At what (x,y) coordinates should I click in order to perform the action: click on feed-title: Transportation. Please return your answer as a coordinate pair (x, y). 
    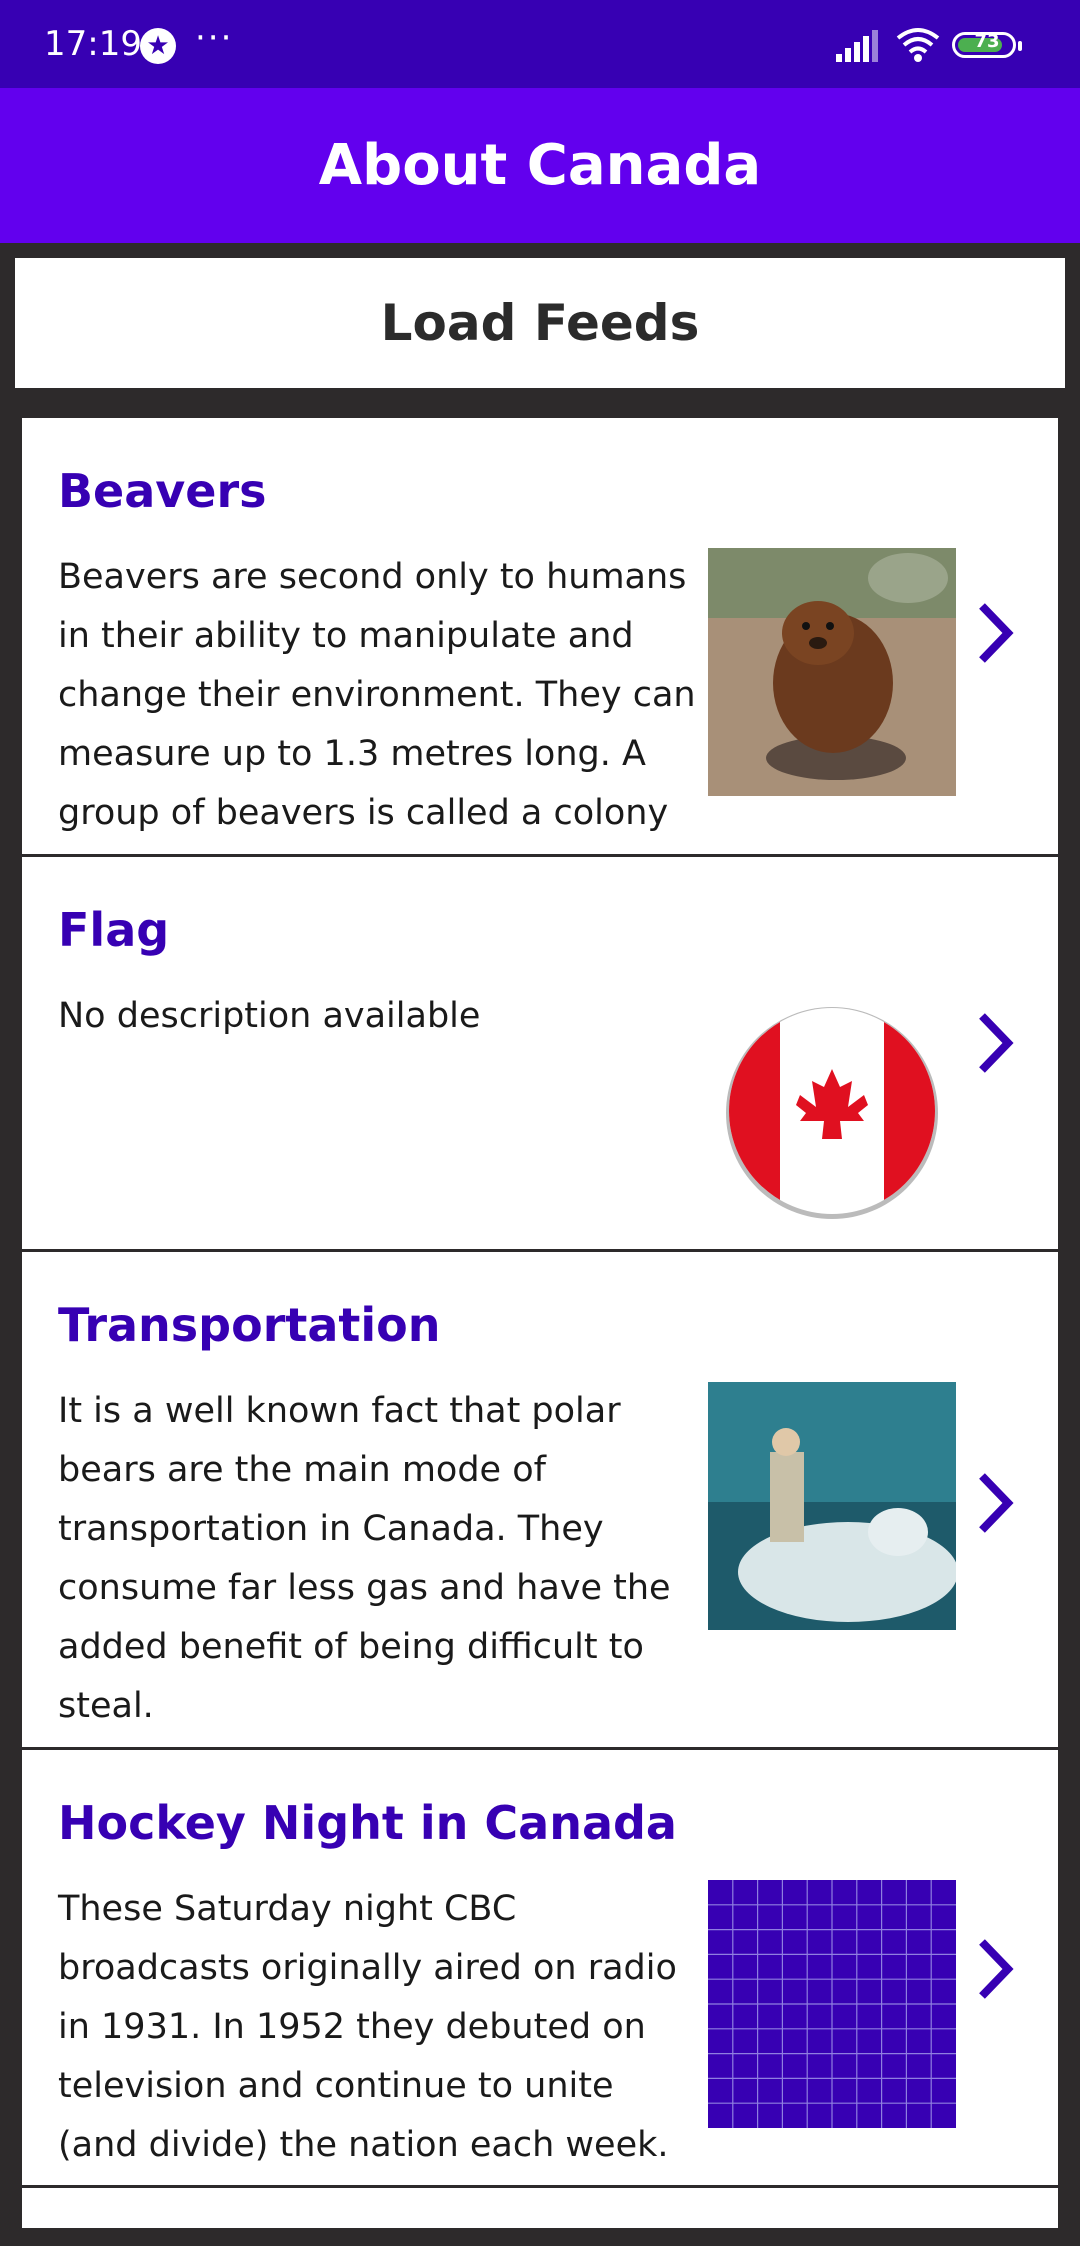
    Looking at the image, I should click on (249, 1325).